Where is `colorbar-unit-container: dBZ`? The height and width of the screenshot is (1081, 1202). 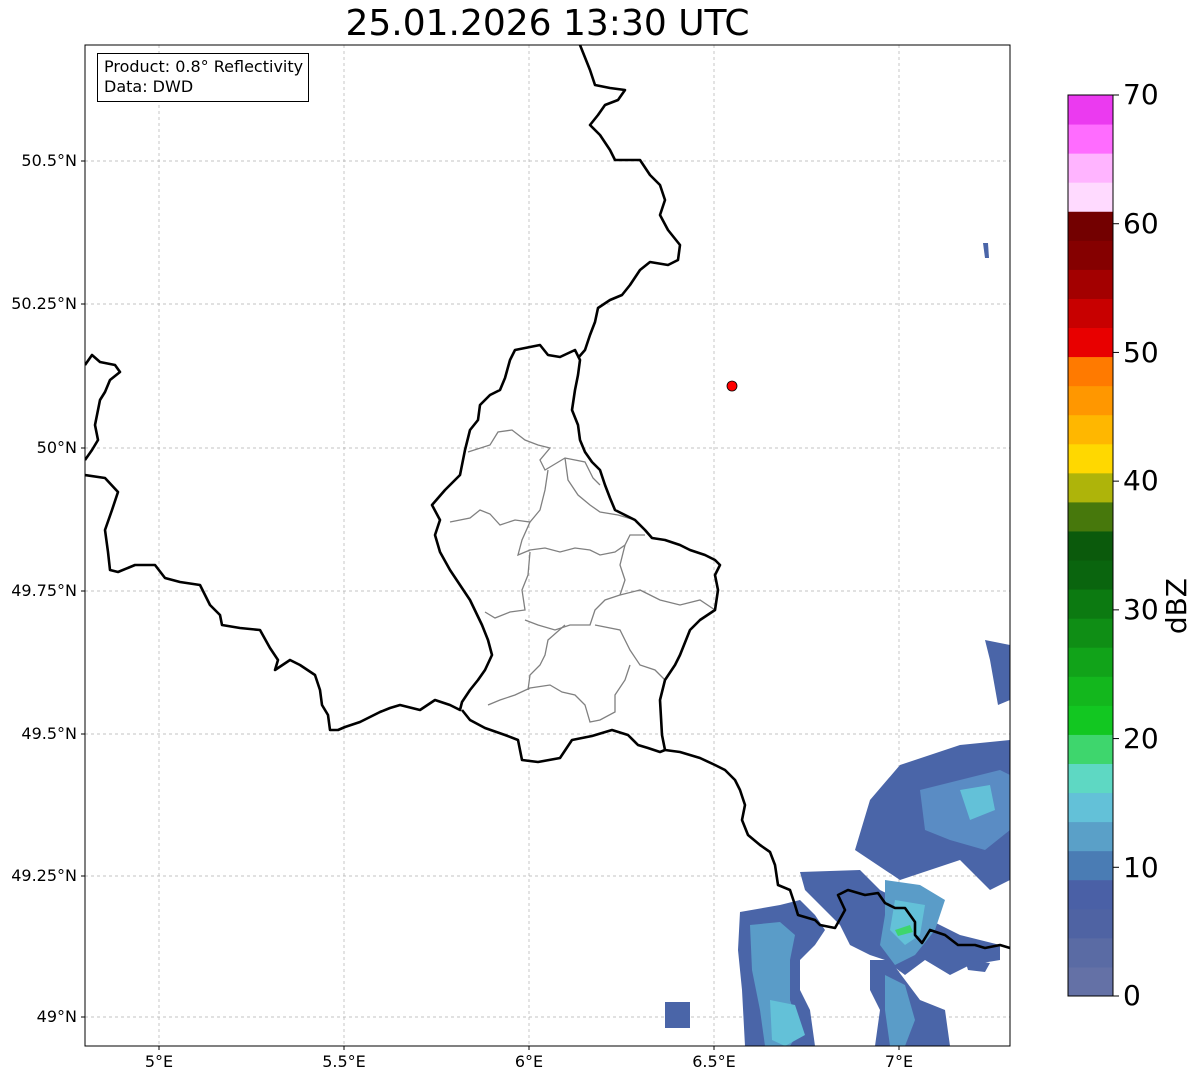
colorbar-unit-container: dBZ is located at coordinates (1181, 608).